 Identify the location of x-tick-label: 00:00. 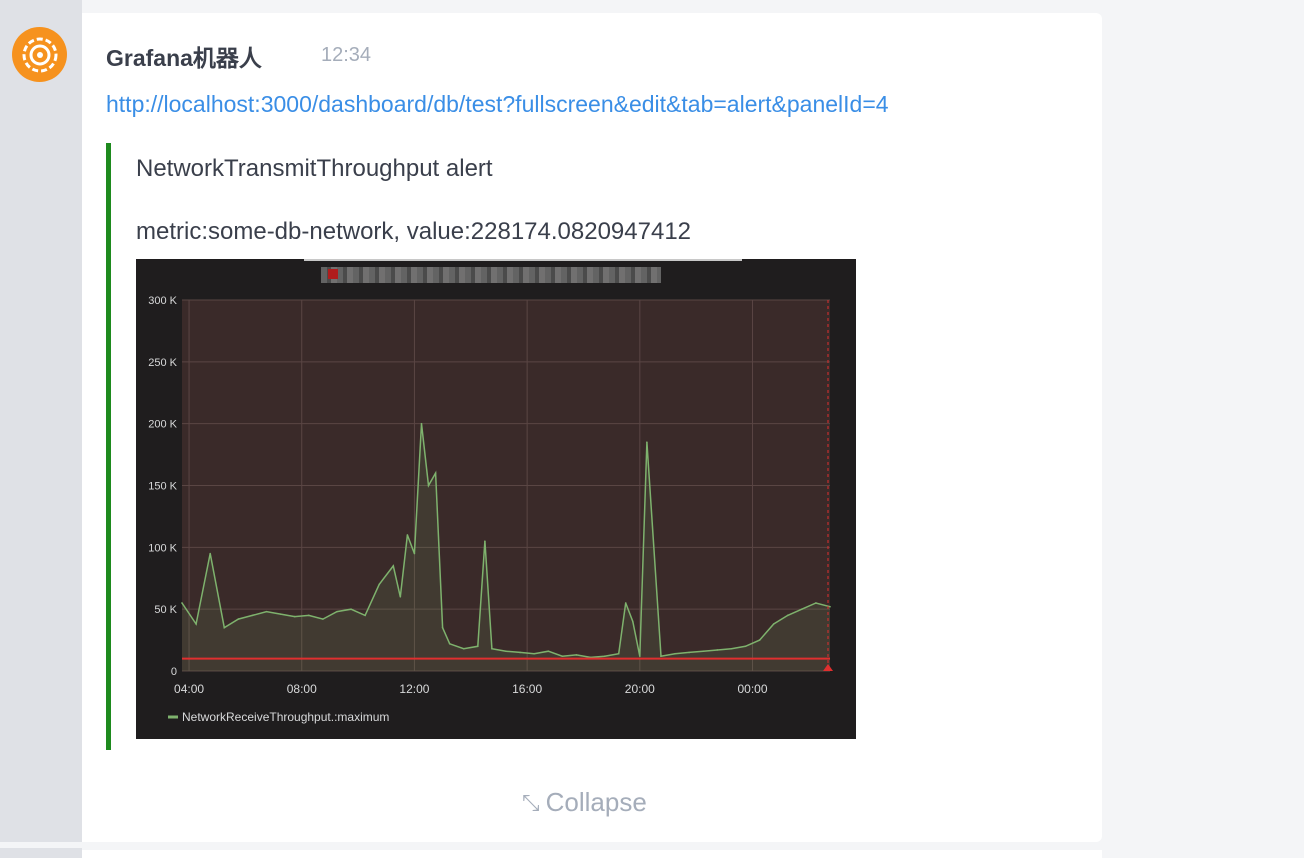
(753, 689).